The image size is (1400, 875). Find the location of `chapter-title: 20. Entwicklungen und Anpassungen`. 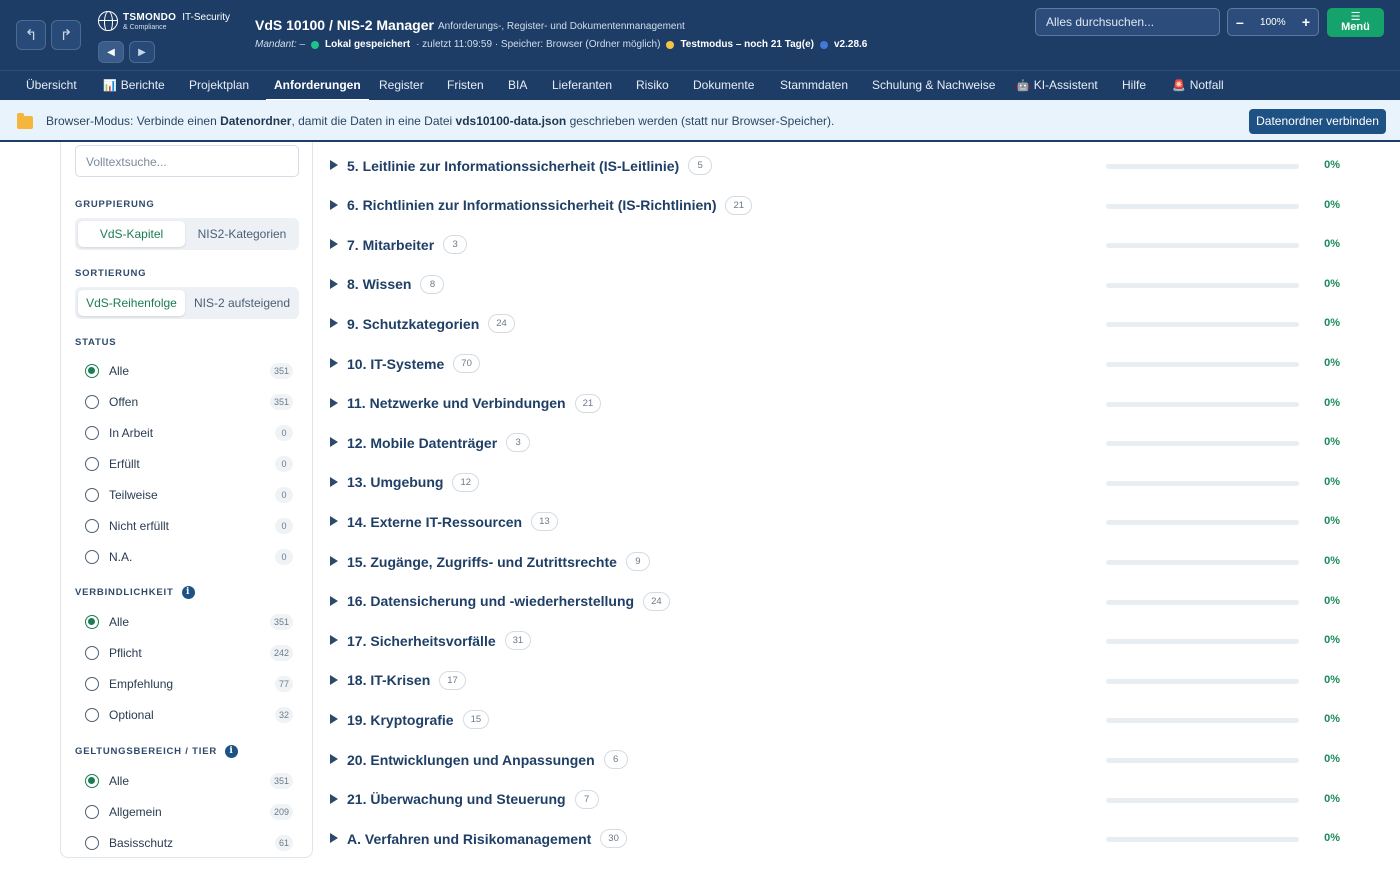

chapter-title: 20. Entwicklungen und Anpassungen is located at coordinates (471, 760).